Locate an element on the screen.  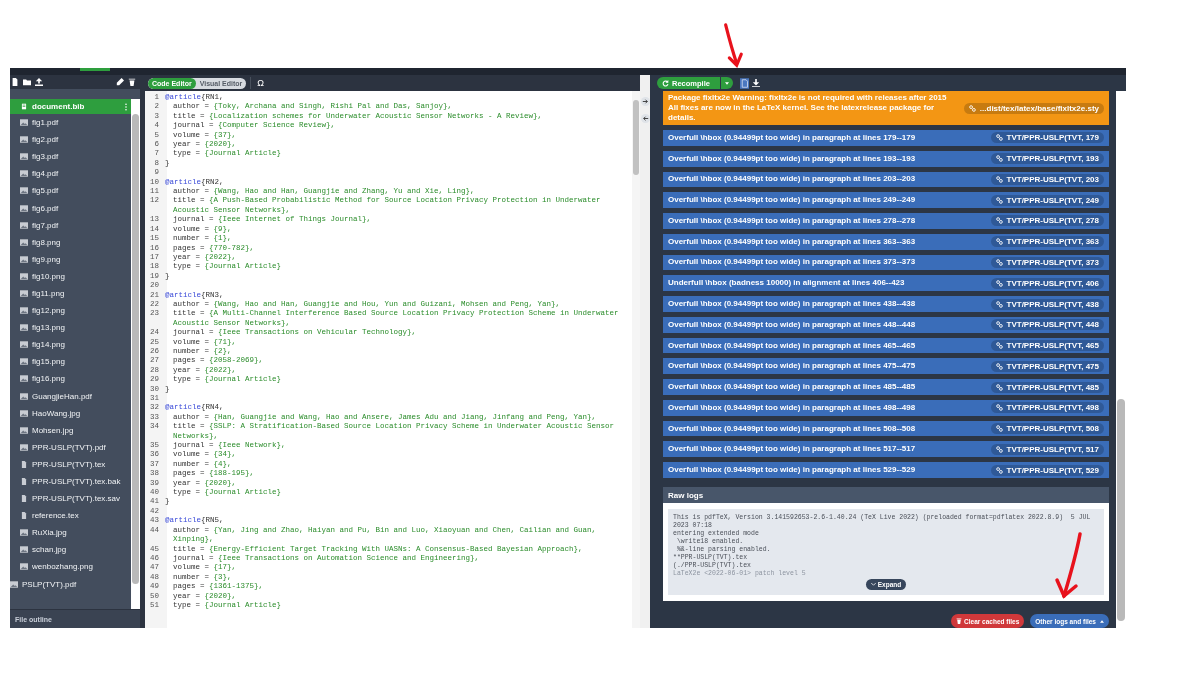
file-item: fig9.png is located at coordinates (70, 259).